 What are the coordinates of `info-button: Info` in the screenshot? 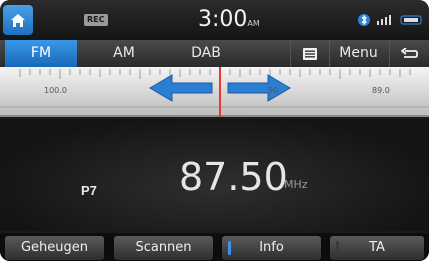 It's located at (271, 248).